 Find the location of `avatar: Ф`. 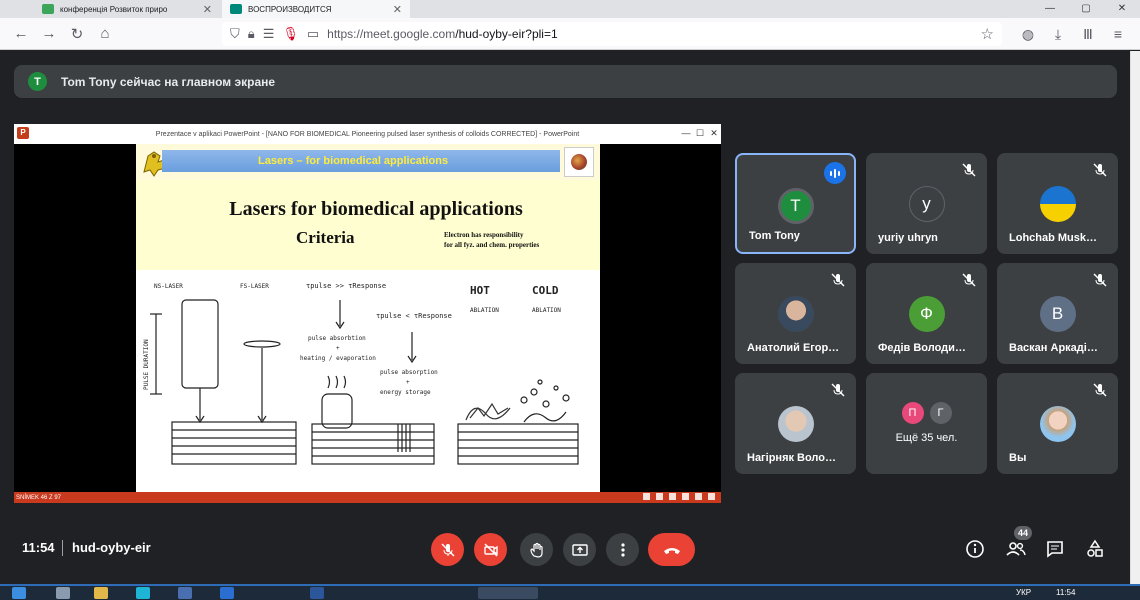

avatar: Ф is located at coordinates (926, 314).